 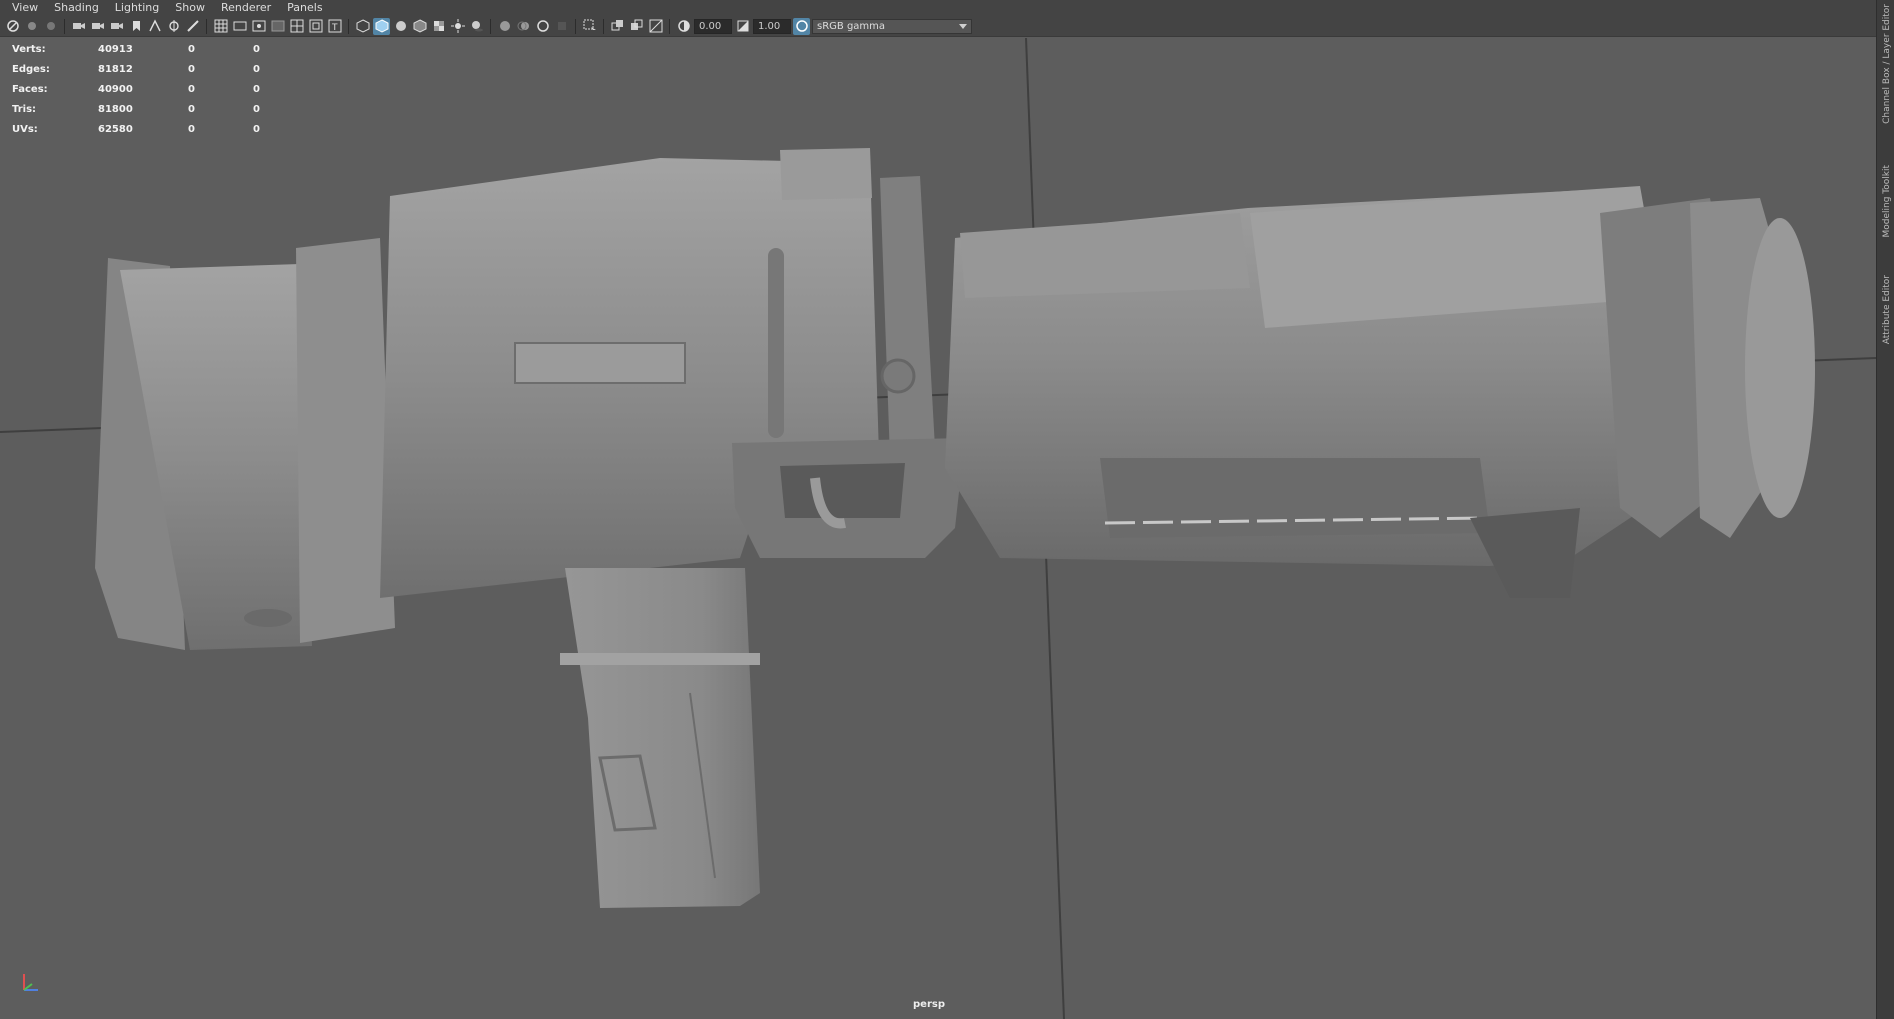 I want to click on two-d-pan-icon, so click(x=154, y=26).